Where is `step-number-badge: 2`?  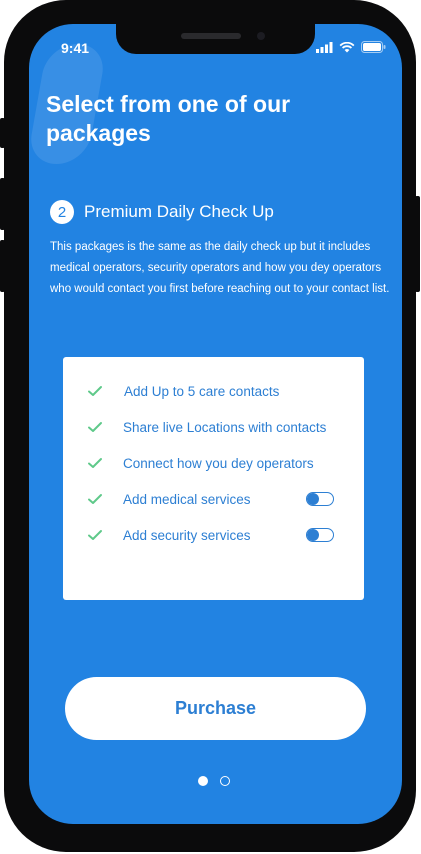 step-number-badge: 2 is located at coordinates (62, 212).